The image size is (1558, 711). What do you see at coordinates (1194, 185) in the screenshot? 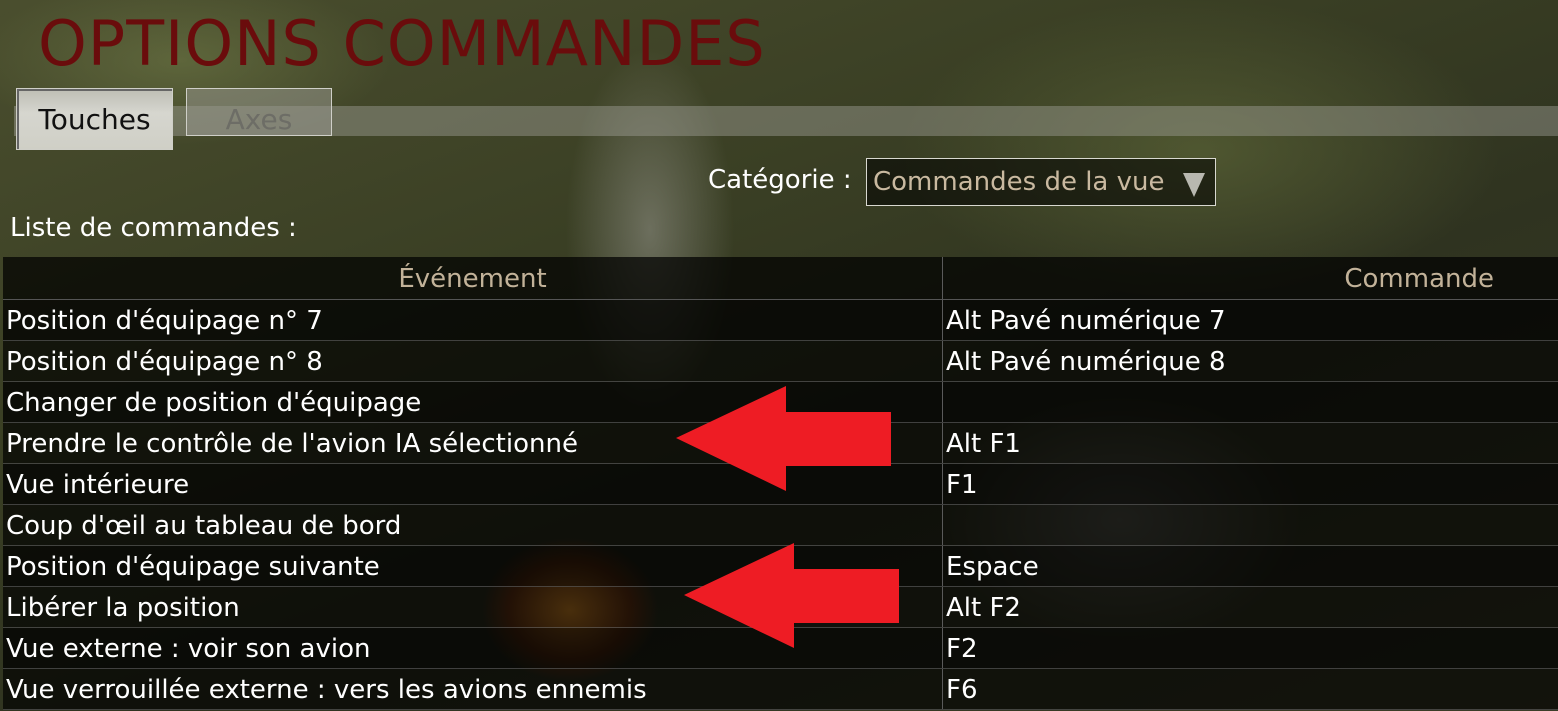
I see `chevron-down-icon` at bounding box center [1194, 185].